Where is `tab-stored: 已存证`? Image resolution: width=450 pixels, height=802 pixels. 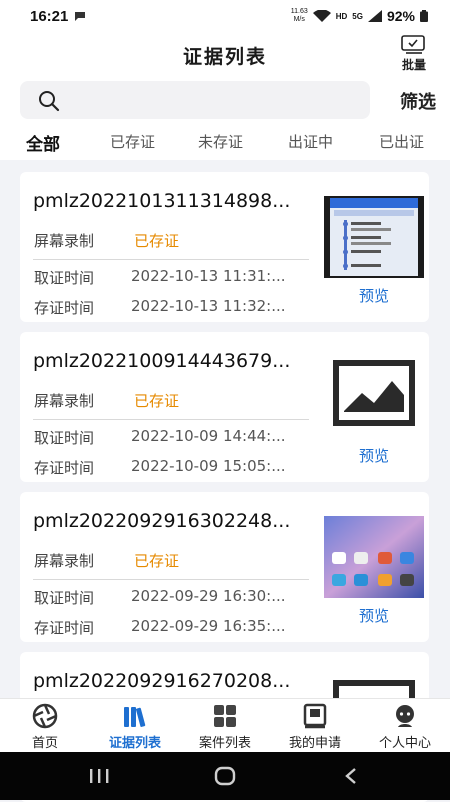 tab-stored: 已存证 is located at coordinates (132, 141).